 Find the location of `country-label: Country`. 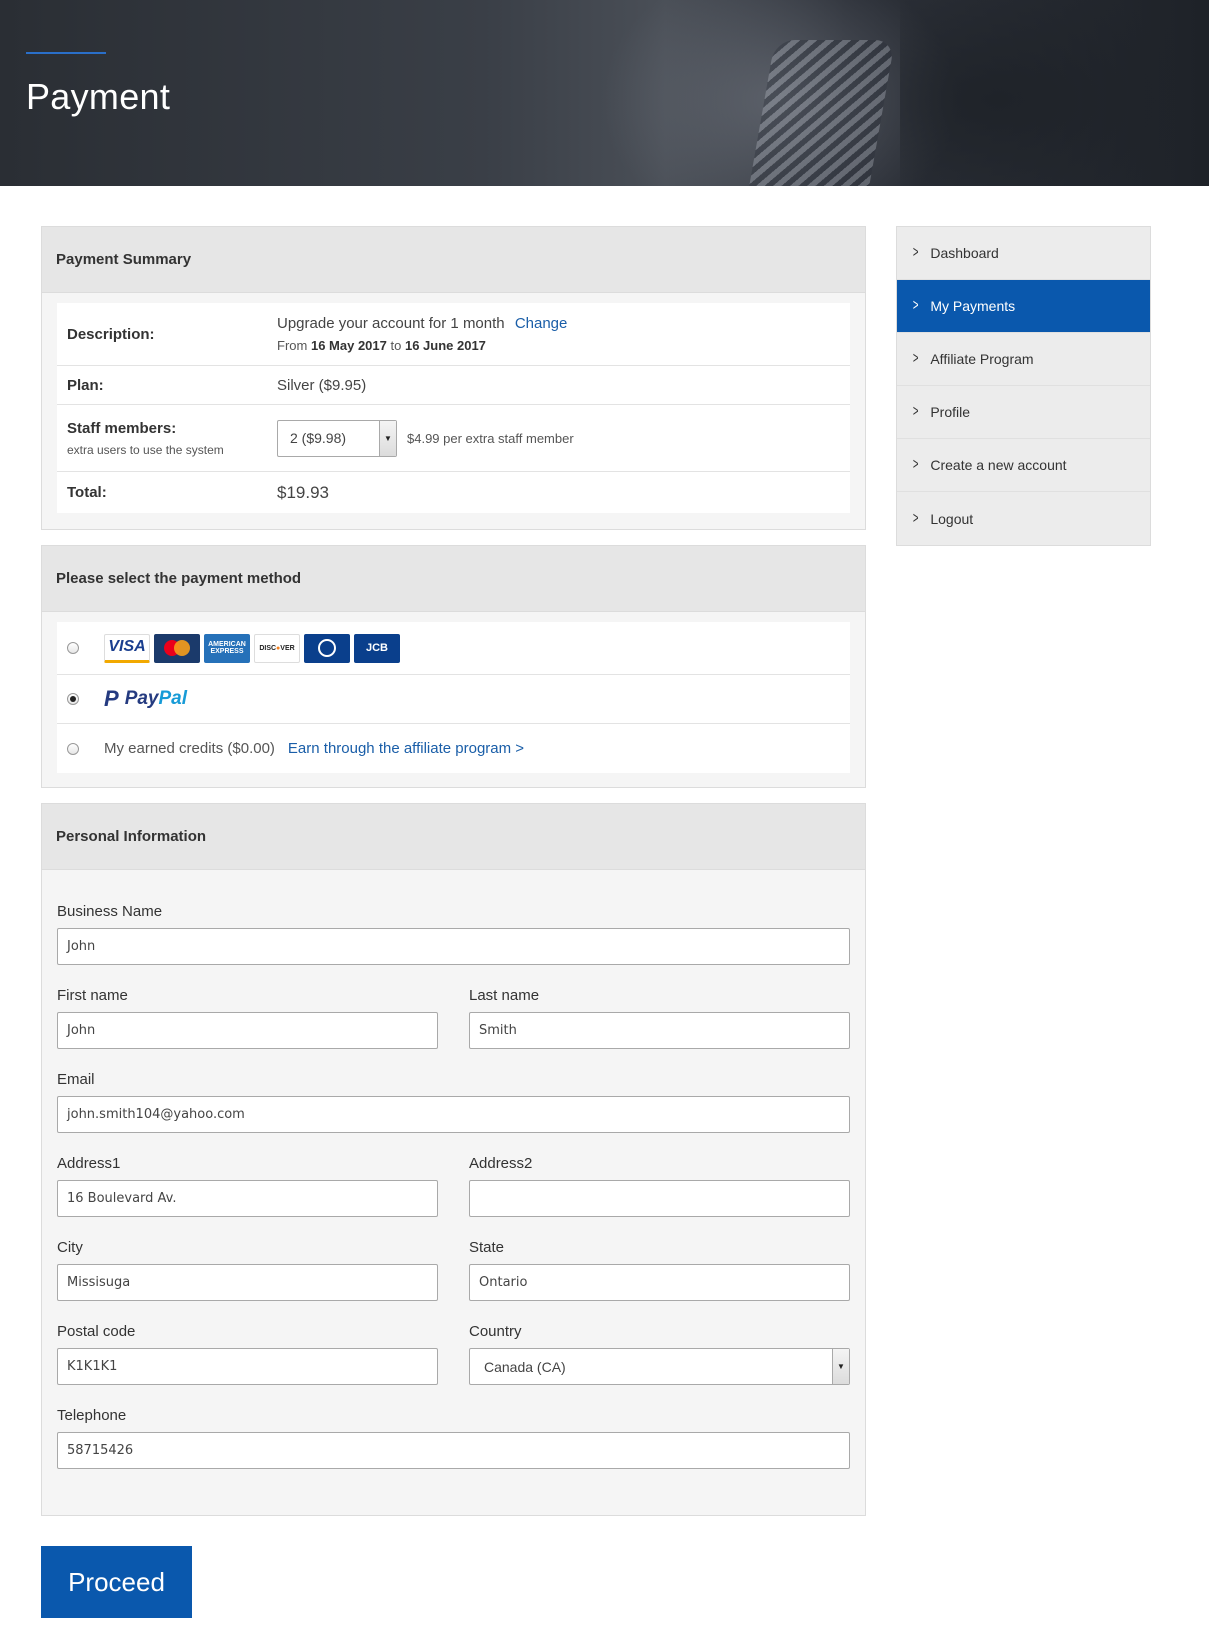

country-label: Country is located at coordinates (495, 1331).